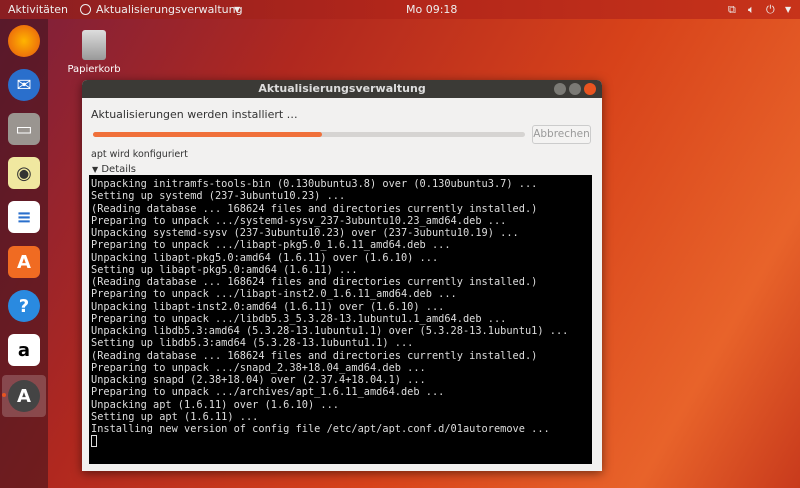  What do you see at coordinates (732, 10) in the screenshot?
I see `network-icon: ⧉` at bounding box center [732, 10].